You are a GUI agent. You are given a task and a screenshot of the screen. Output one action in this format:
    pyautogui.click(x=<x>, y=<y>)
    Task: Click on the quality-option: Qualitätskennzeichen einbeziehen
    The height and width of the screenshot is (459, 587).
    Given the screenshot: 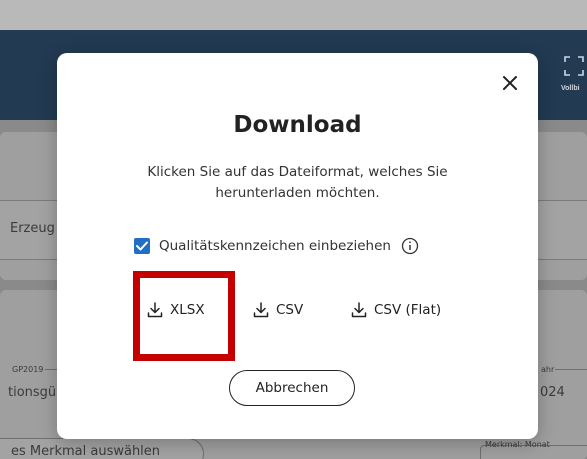 What is the action you would take?
    pyautogui.click(x=276, y=246)
    